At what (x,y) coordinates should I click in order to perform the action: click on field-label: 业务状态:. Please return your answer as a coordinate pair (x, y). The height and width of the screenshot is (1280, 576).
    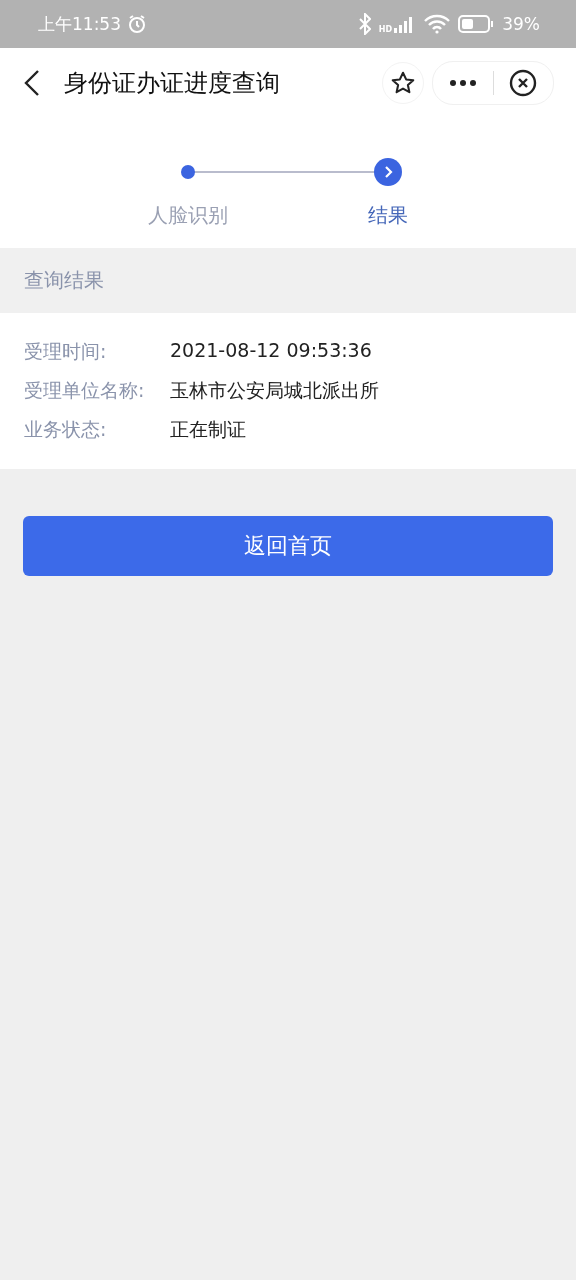
    Looking at the image, I should click on (66, 429).